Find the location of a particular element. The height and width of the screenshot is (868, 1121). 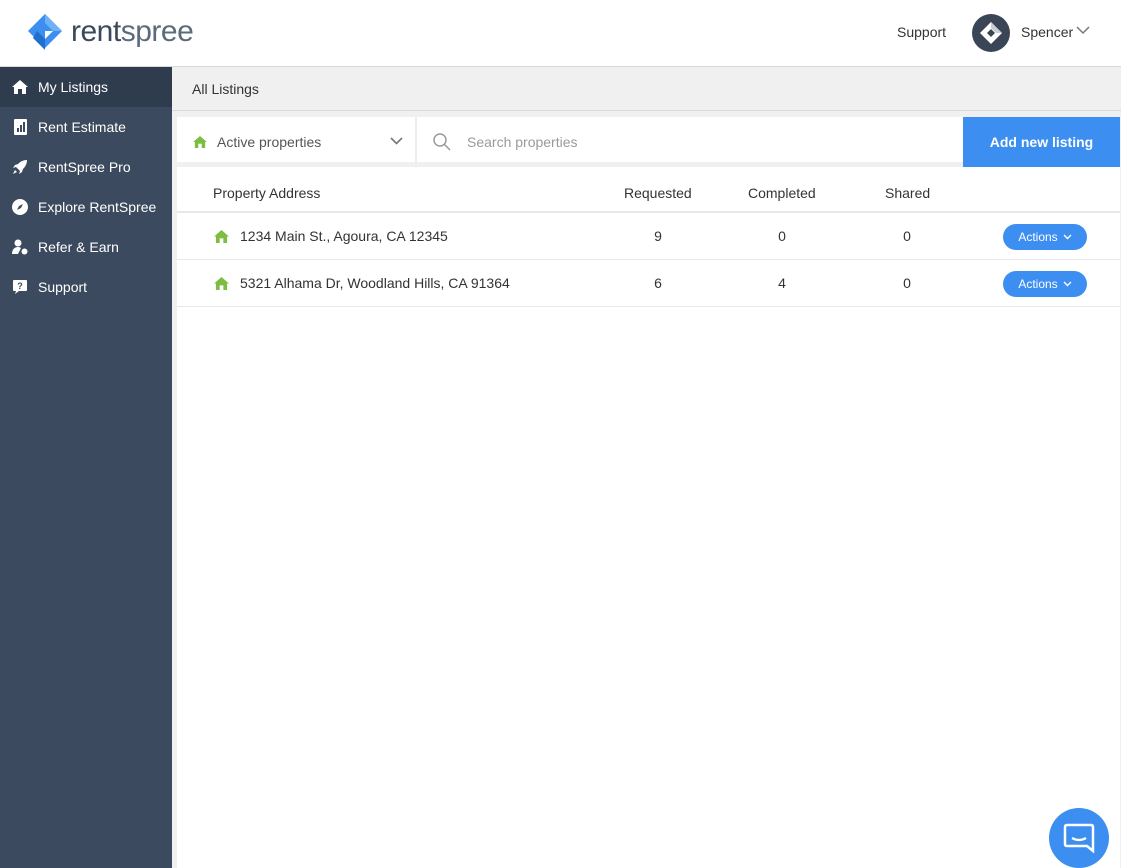

user-avatar is located at coordinates (991, 33).